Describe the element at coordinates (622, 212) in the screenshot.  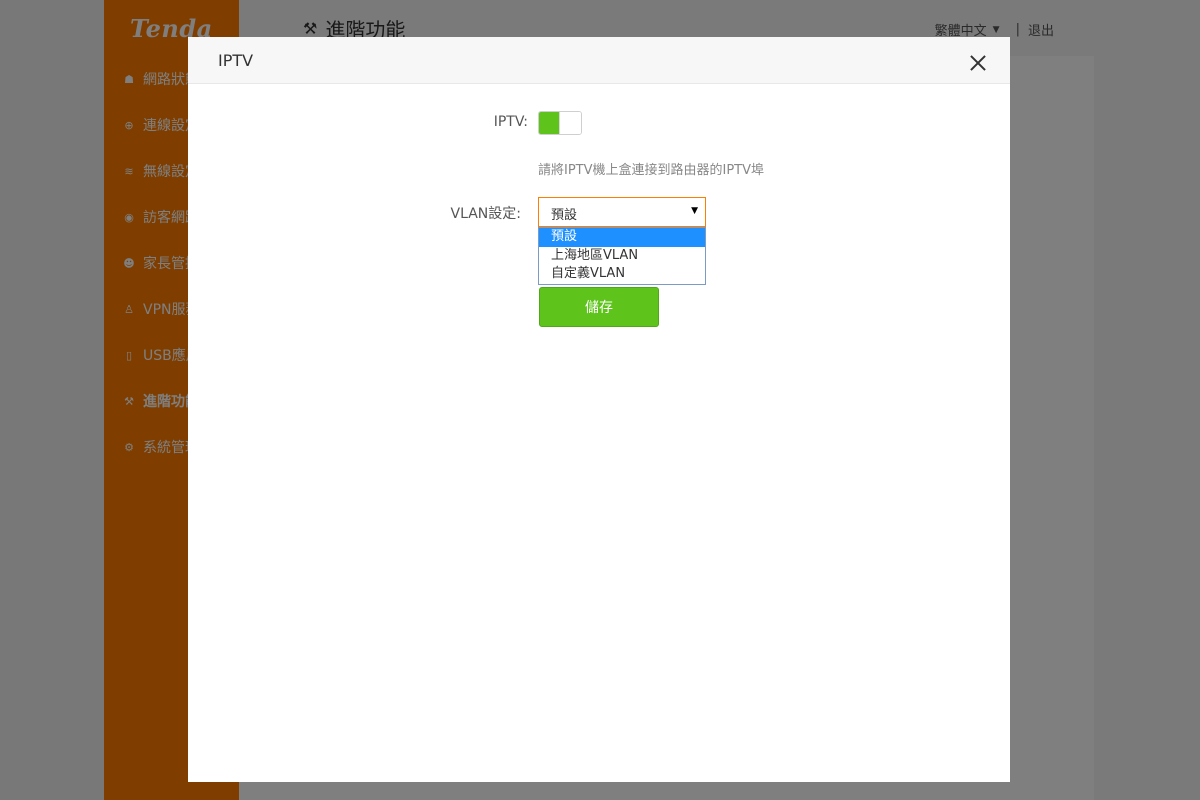
I see `vlan-select: 預設 ▼` at that location.